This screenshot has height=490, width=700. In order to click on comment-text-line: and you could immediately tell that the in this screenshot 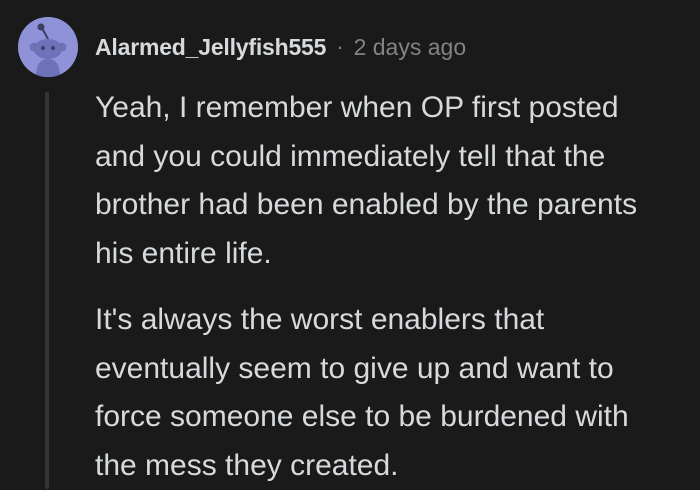, I will do `click(395, 157)`.